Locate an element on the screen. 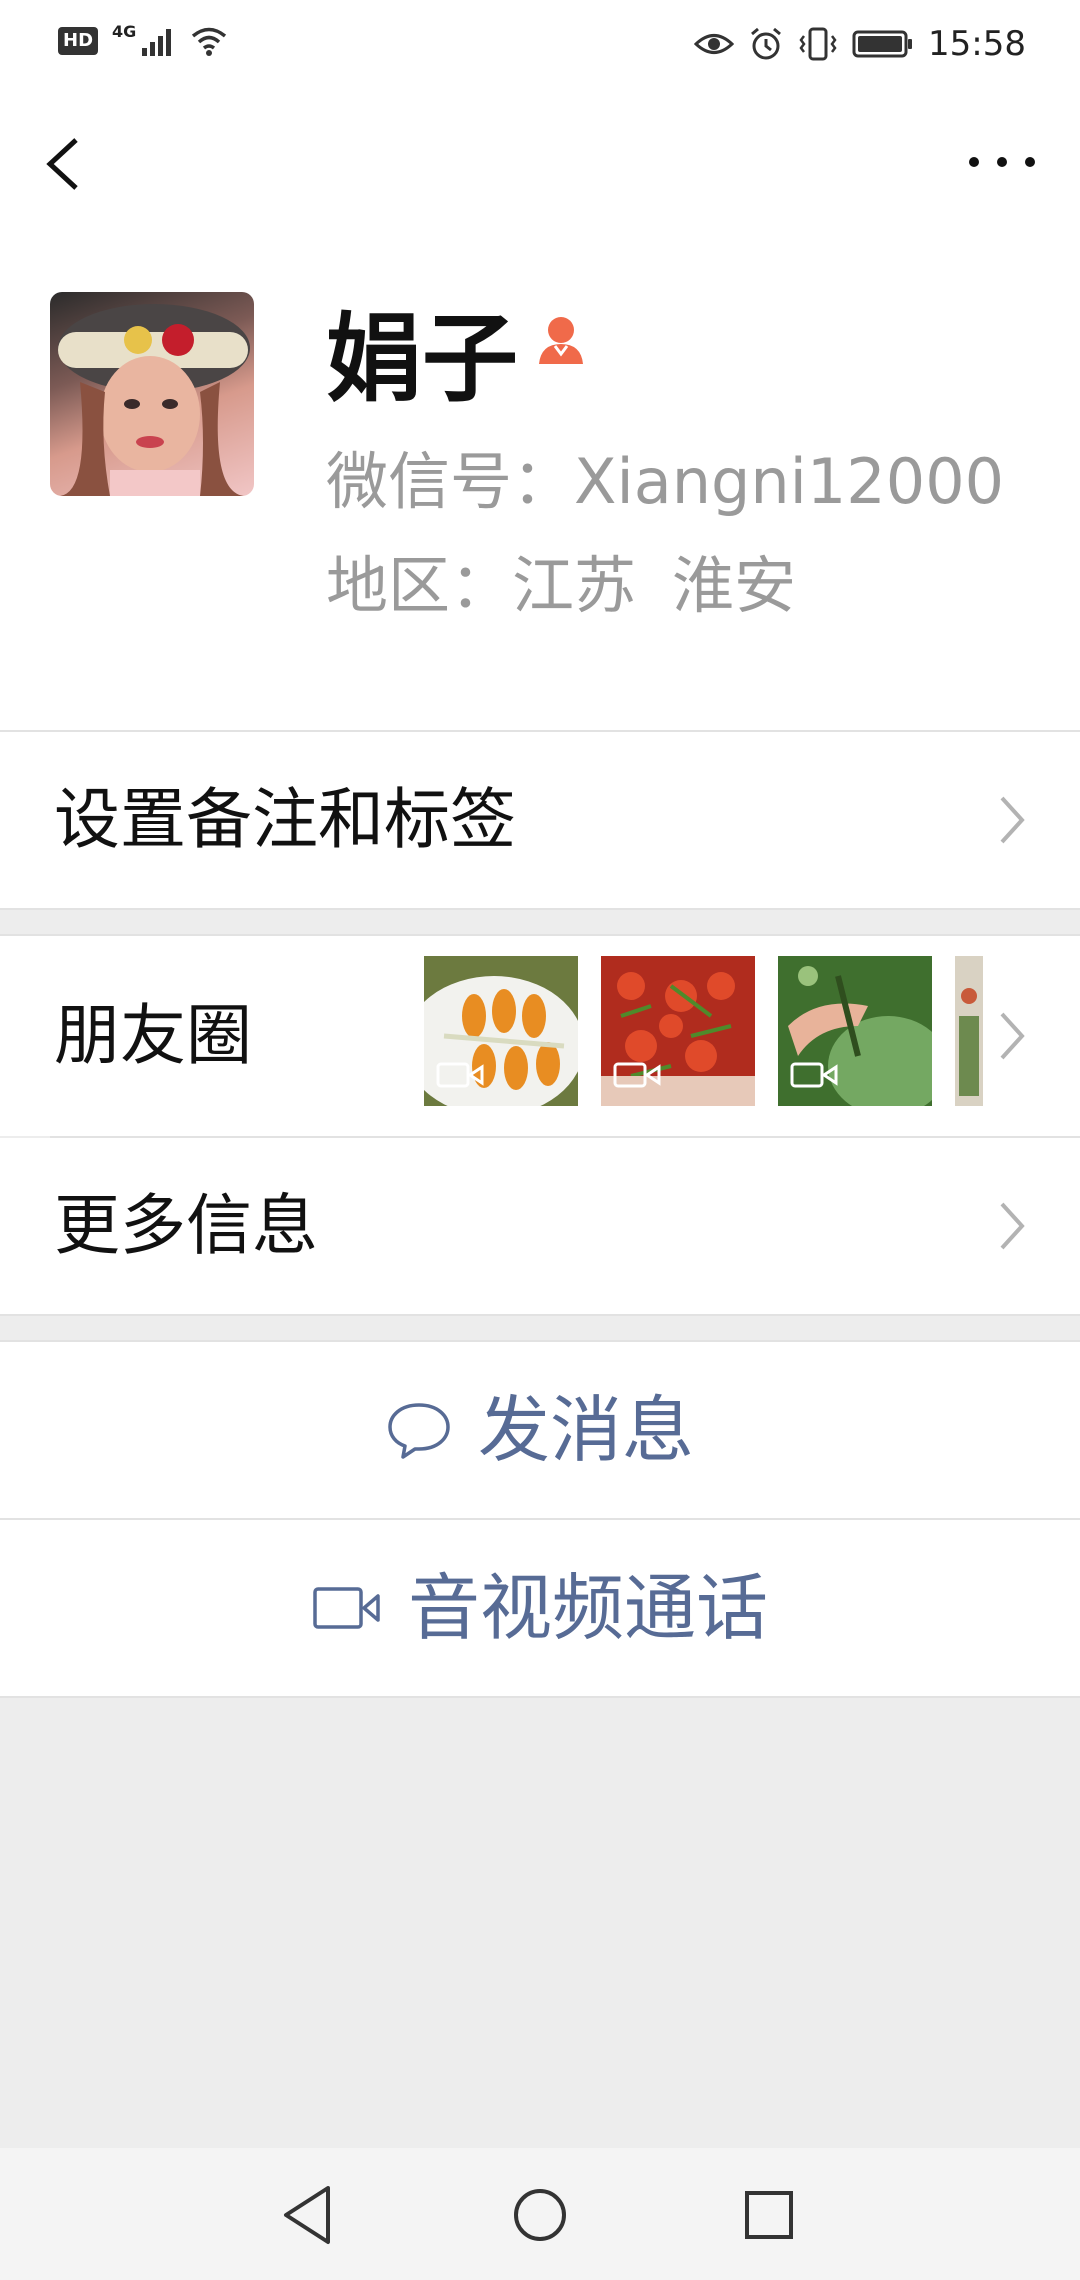 The height and width of the screenshot is (2280, 1080). region-label: 地区： is located at coordinates (419, 585).